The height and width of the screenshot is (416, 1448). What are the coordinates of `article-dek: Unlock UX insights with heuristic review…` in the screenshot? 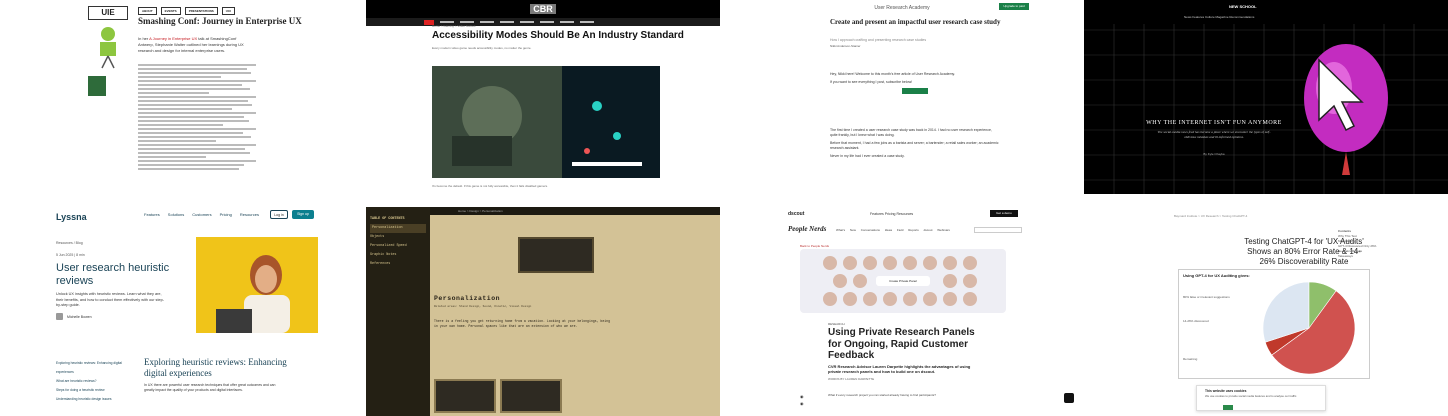 It's located at (110, 299).